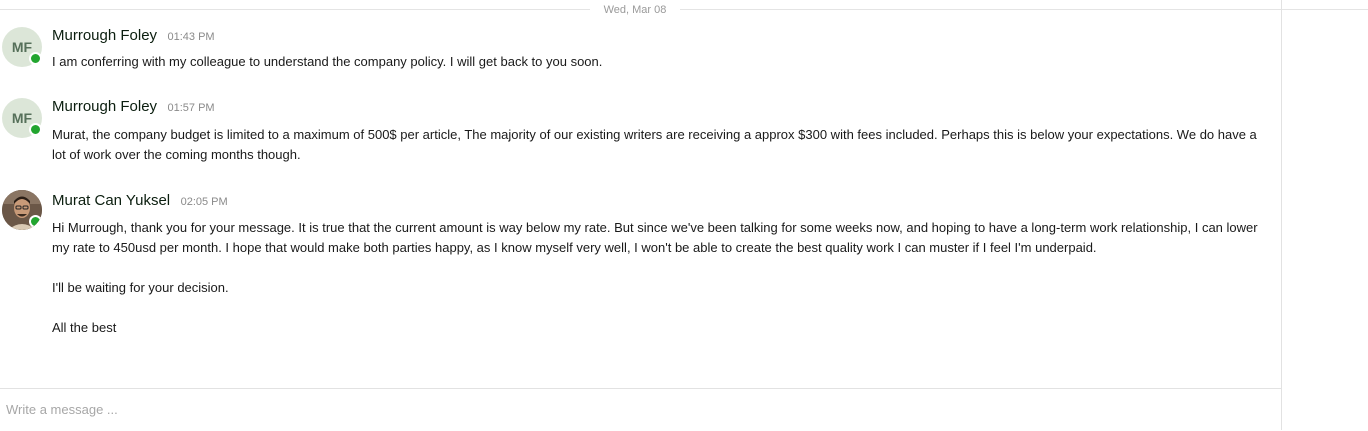  Describe the element at coordinates (204, 202) in the screenshot. I see `message-timestamp: 02:05 PM` at that location.